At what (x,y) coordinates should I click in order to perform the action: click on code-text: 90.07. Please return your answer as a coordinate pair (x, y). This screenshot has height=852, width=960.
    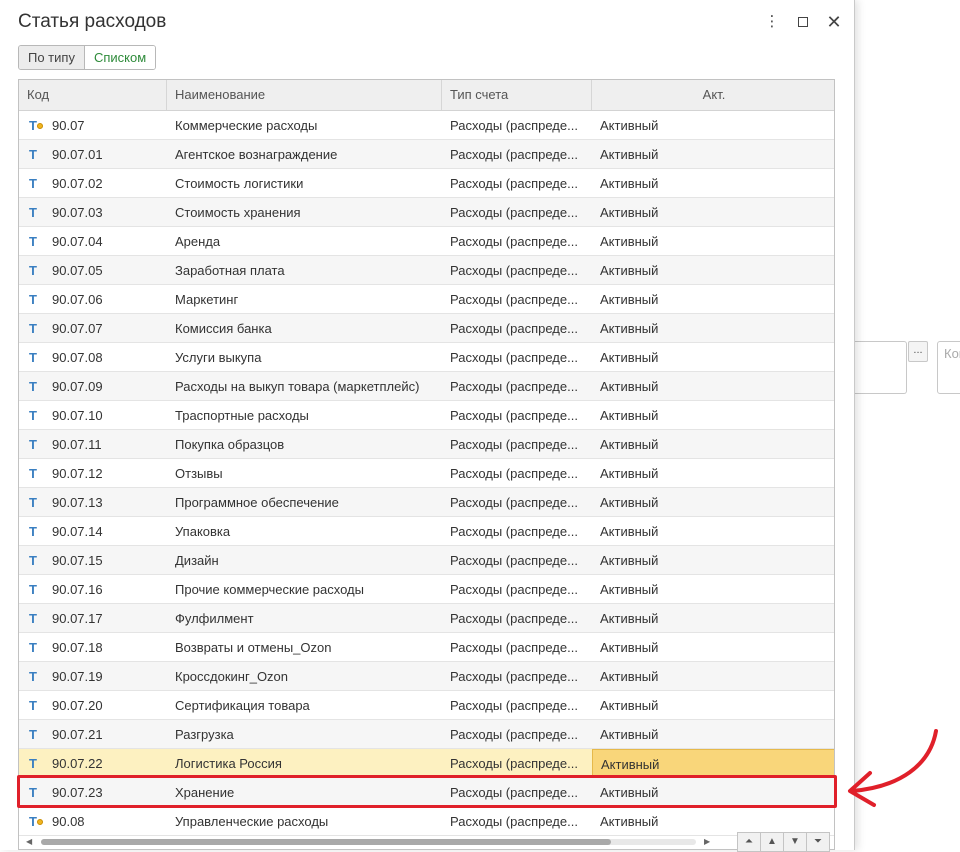
    Looking at the image, I should click on (68, 125).